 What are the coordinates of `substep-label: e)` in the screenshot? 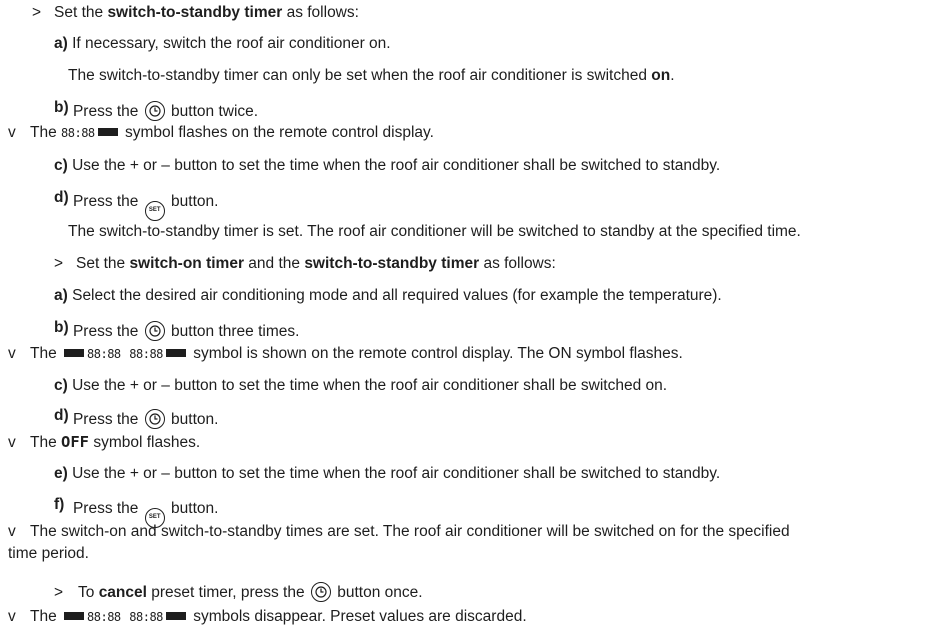 It's located at (61, 473).